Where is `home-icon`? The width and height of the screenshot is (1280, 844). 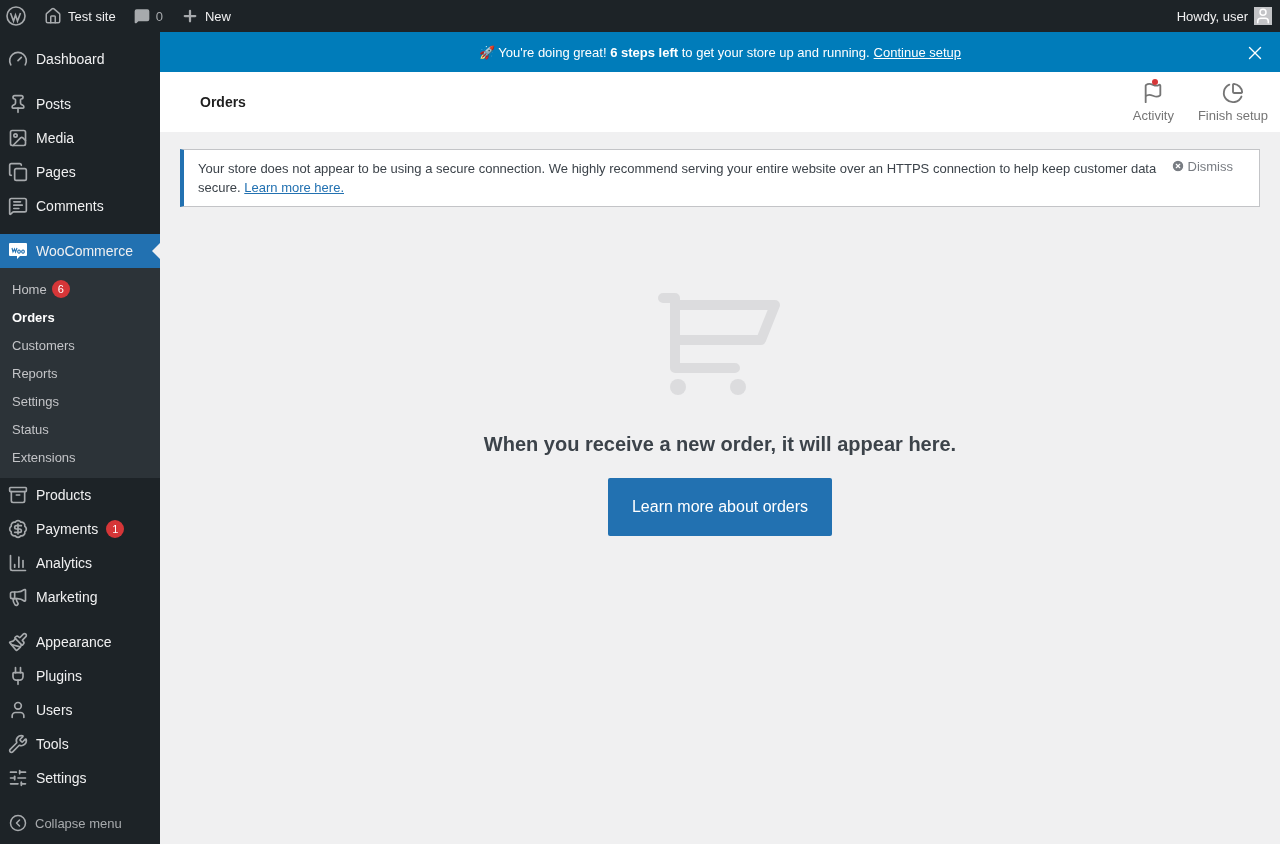
home-icon is located at coordinates (53, 16).